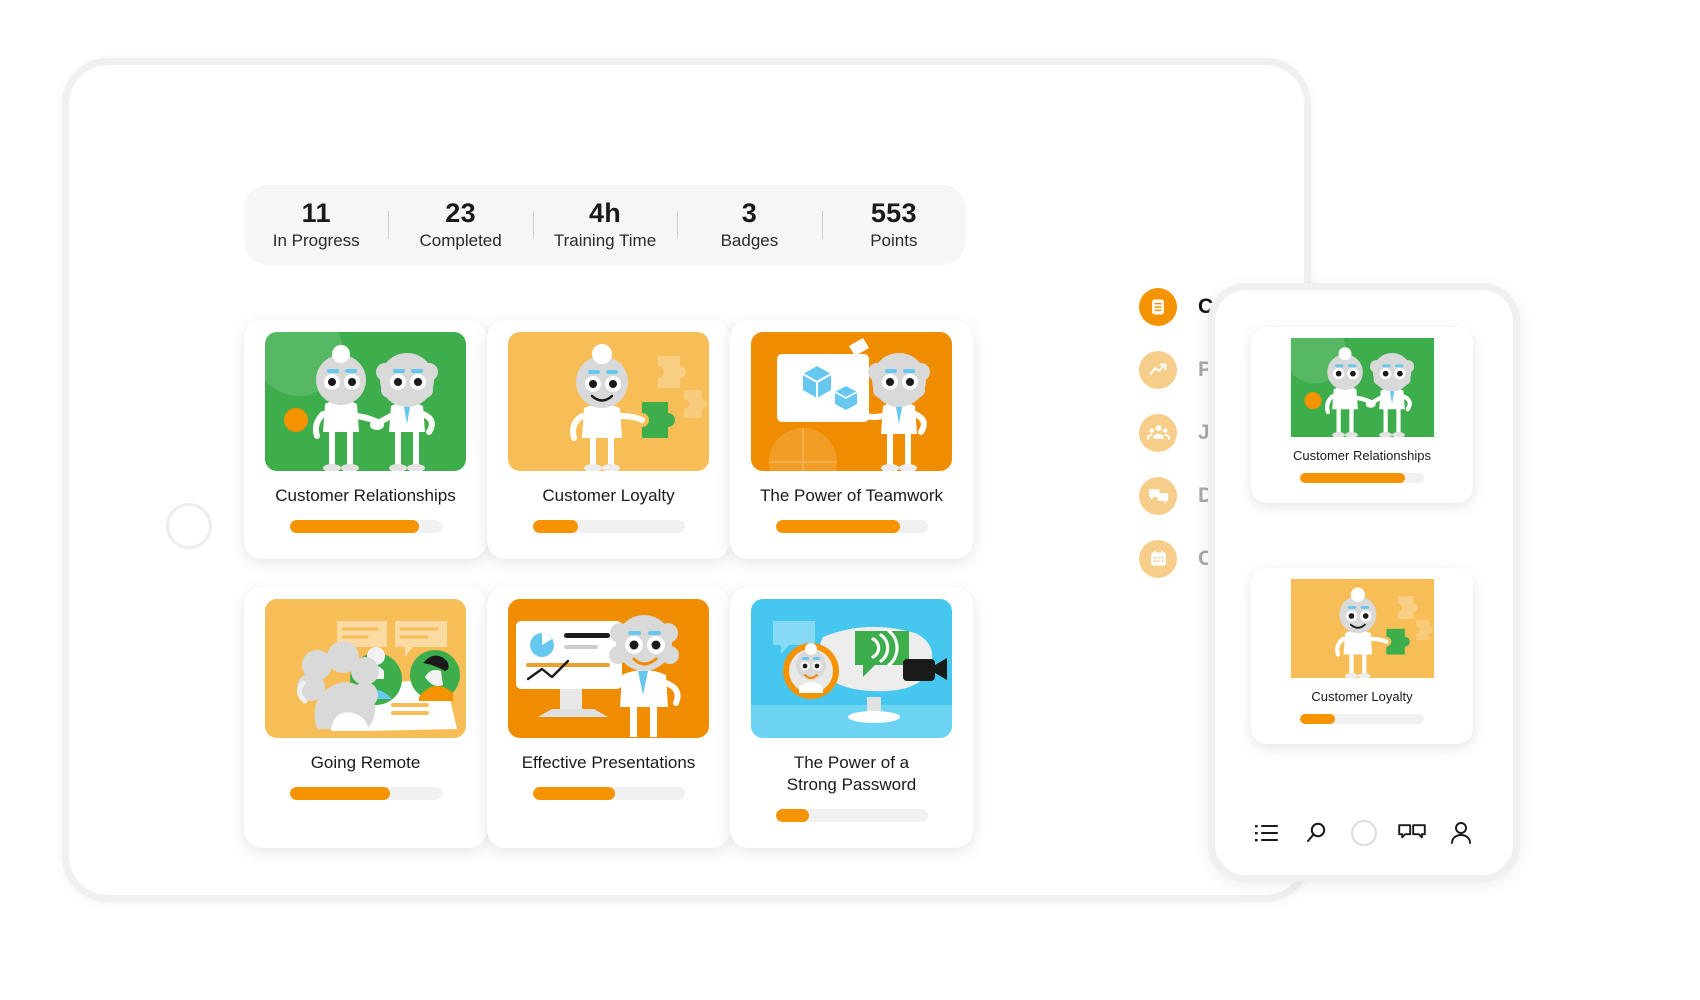 This screenshot has height=1000, width=1700. Describe the element at coordinates (605, 213) in the screenshot. I see `stat-value: 4h` at that location.